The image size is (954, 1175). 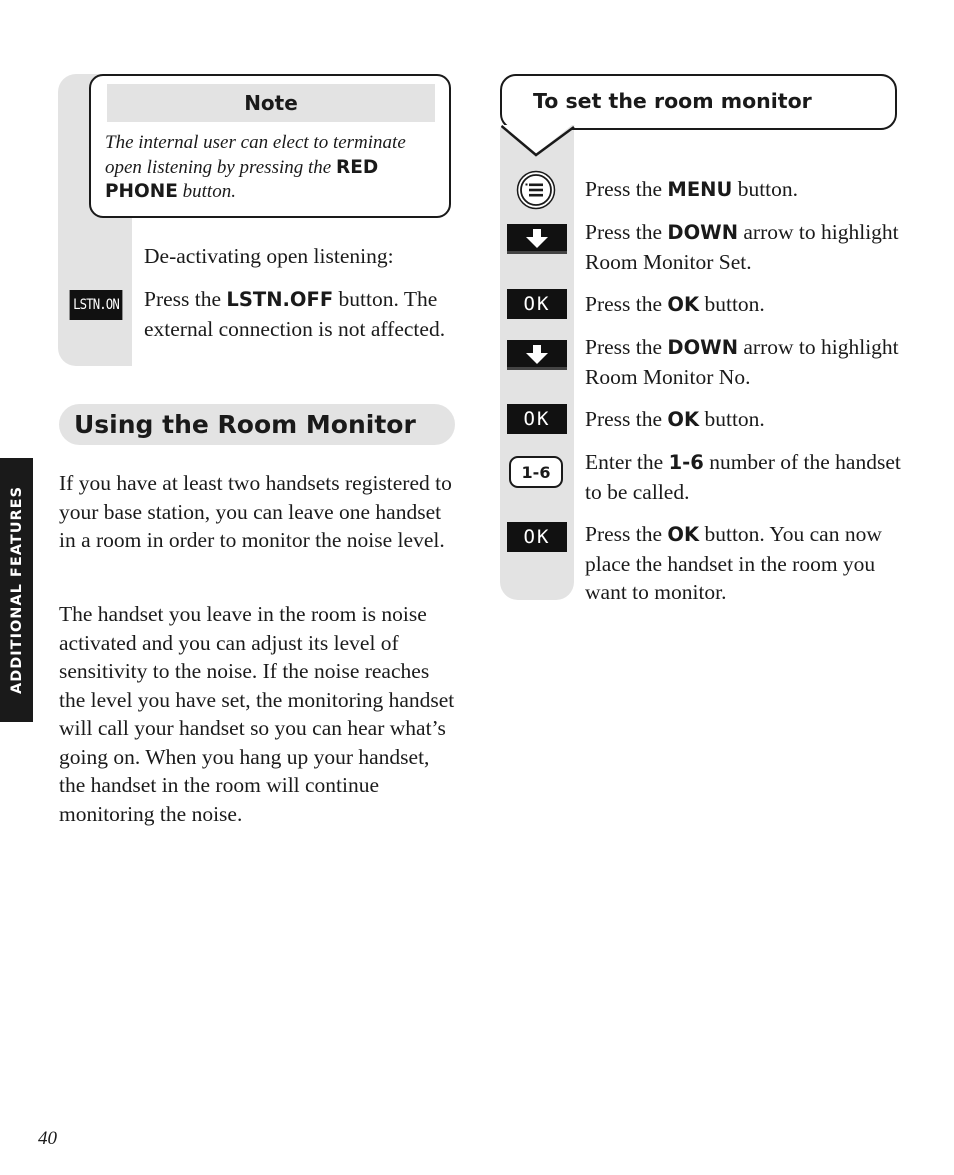 I want to click on step-3: Press the OK button., so click(x=745, y=305).